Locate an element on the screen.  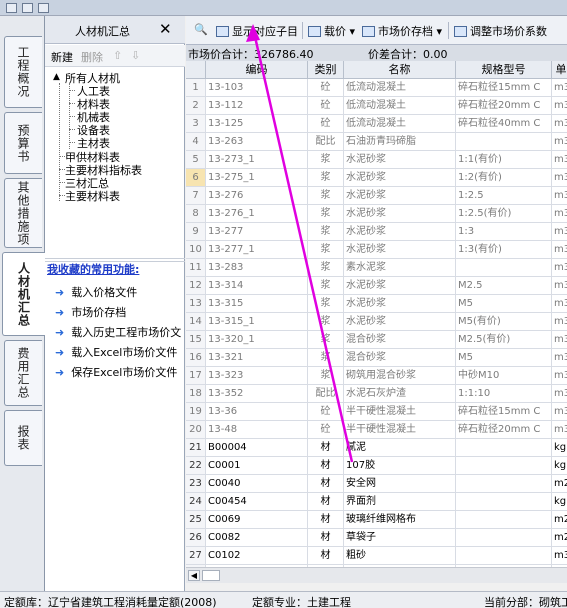
table-row: 913-277浆水泥砂浆1:3m3 is located at coordinates (376, 232).